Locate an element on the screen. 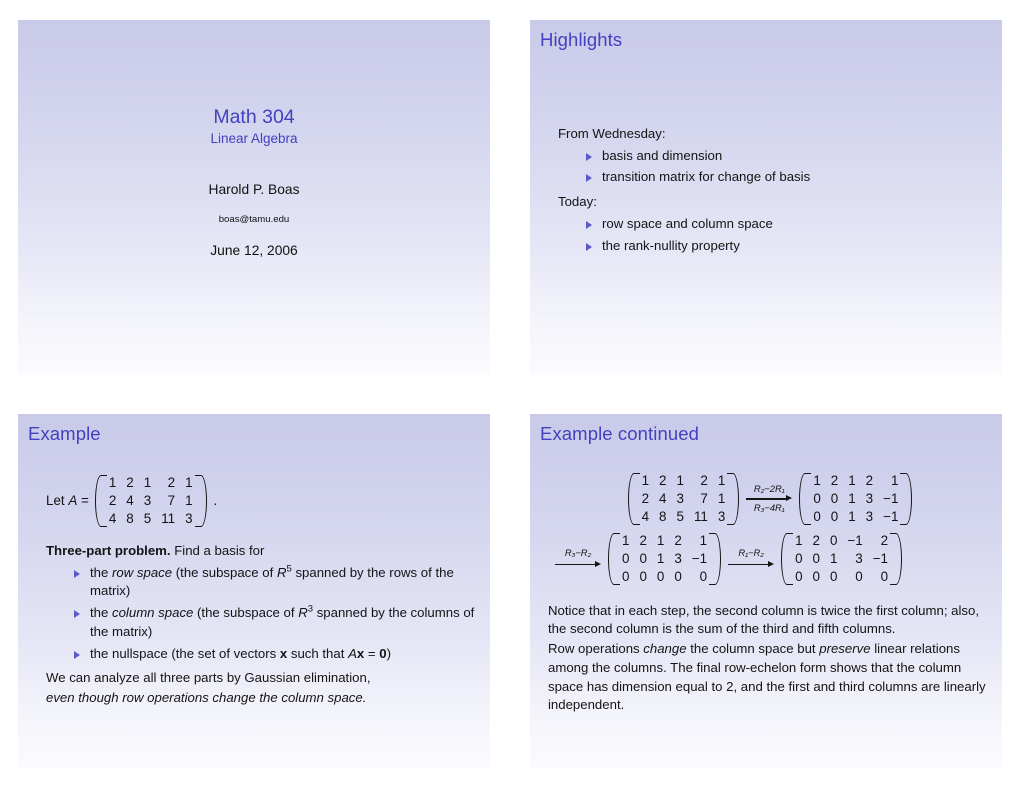 The image size is (1020, 788). row-operation-label: R₁−R₂ is located at coordinates (751, 553).